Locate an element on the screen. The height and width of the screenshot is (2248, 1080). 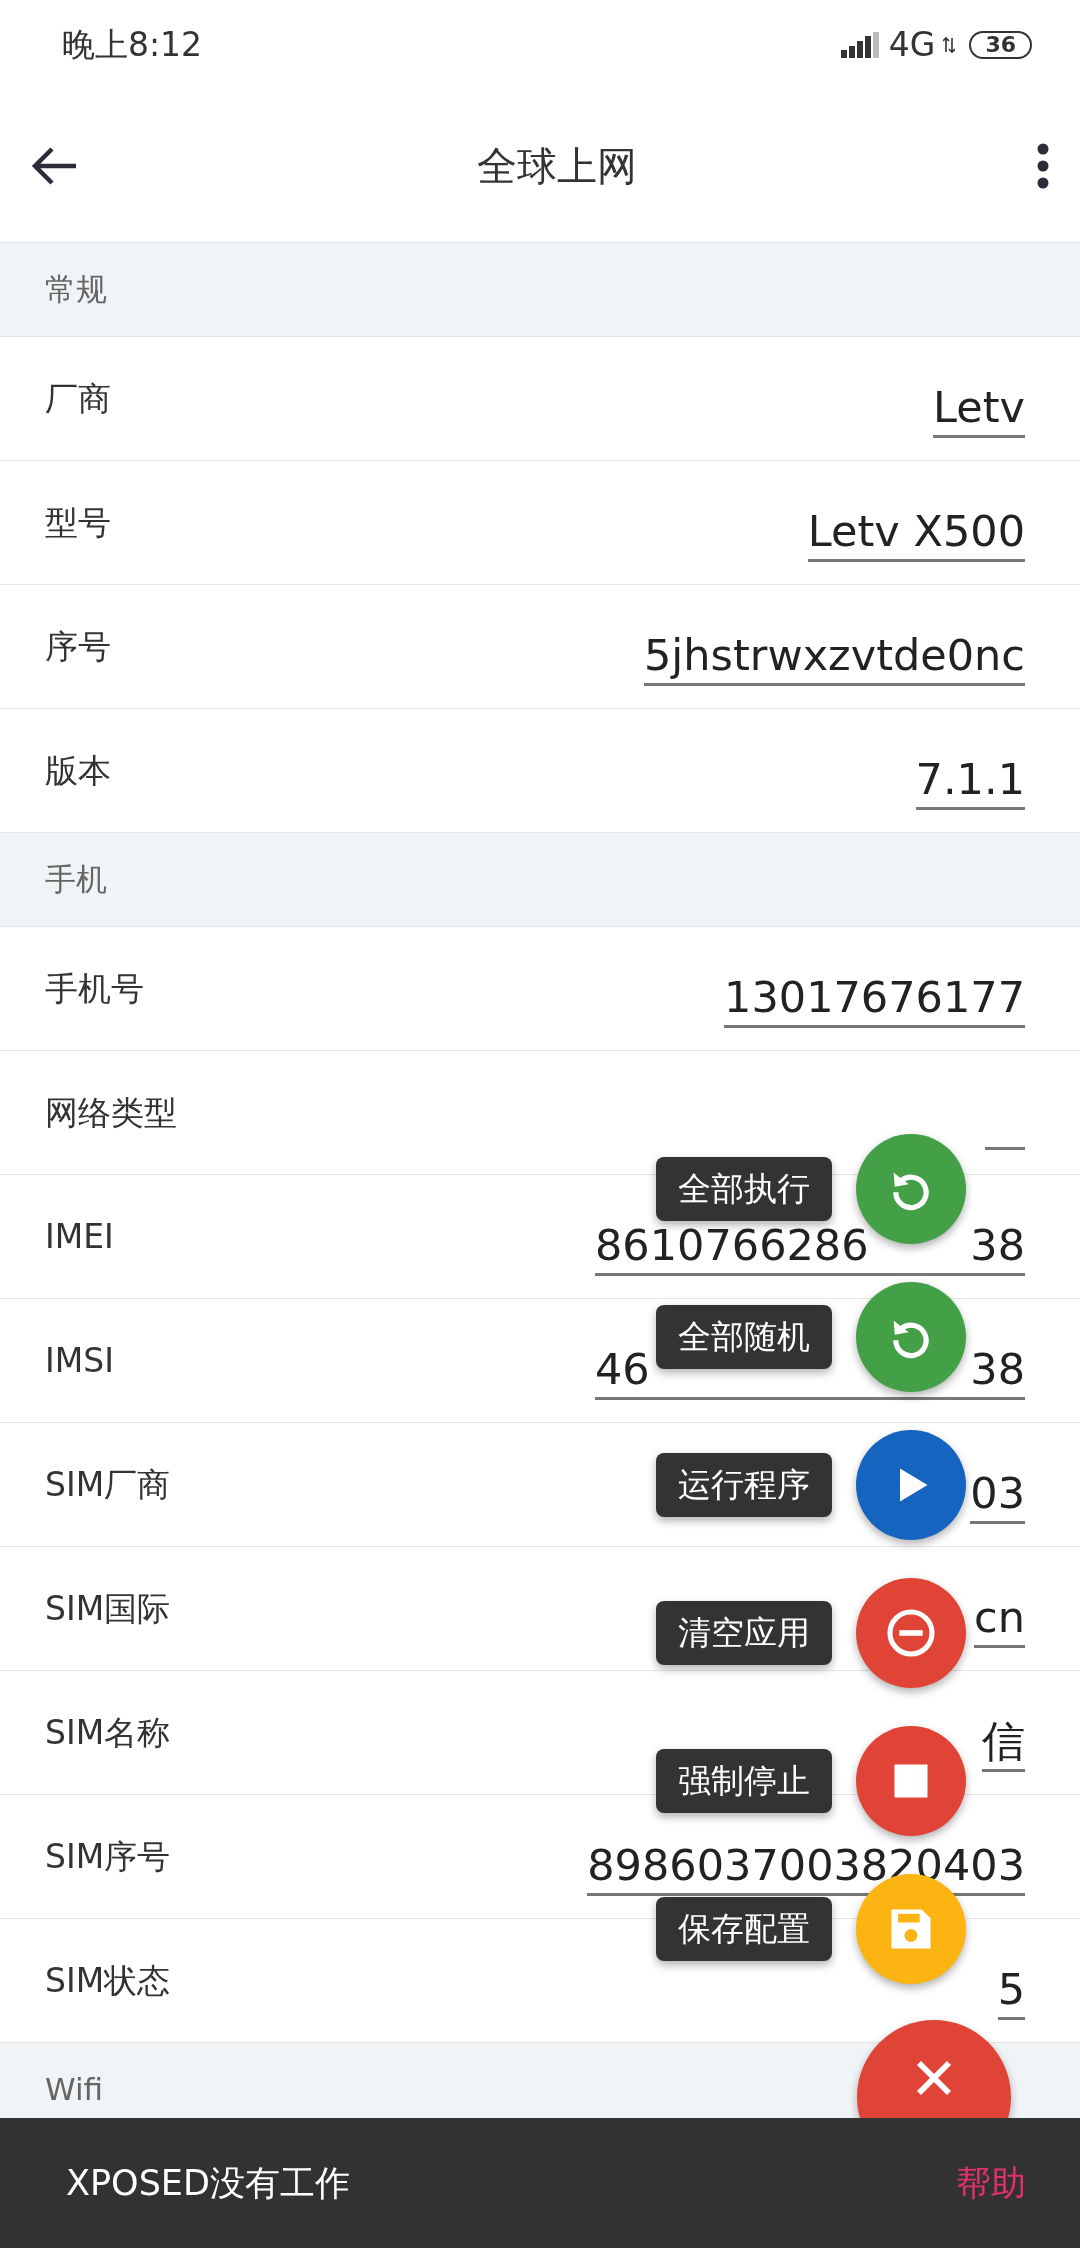
section-header: Wifi is located at coordinates (74, 2090).